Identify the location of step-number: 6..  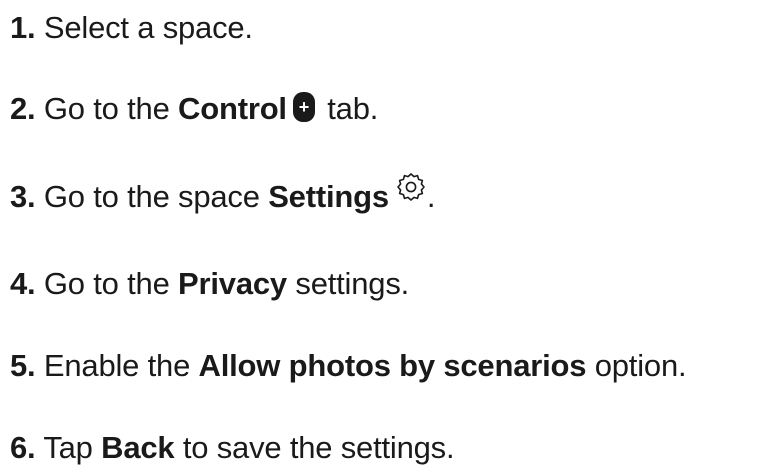
(23, 447).